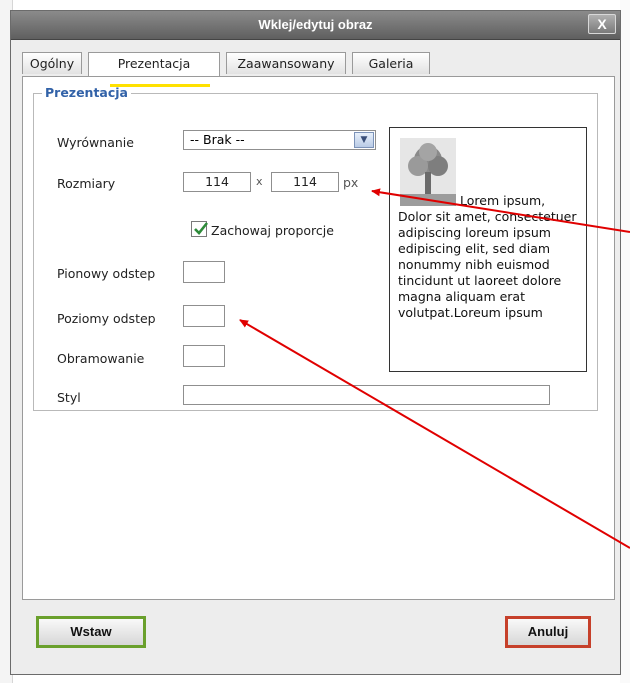 The image size is (630, 683). I want to click on fieldset-legend: Prezentacja, so click(86, 92).